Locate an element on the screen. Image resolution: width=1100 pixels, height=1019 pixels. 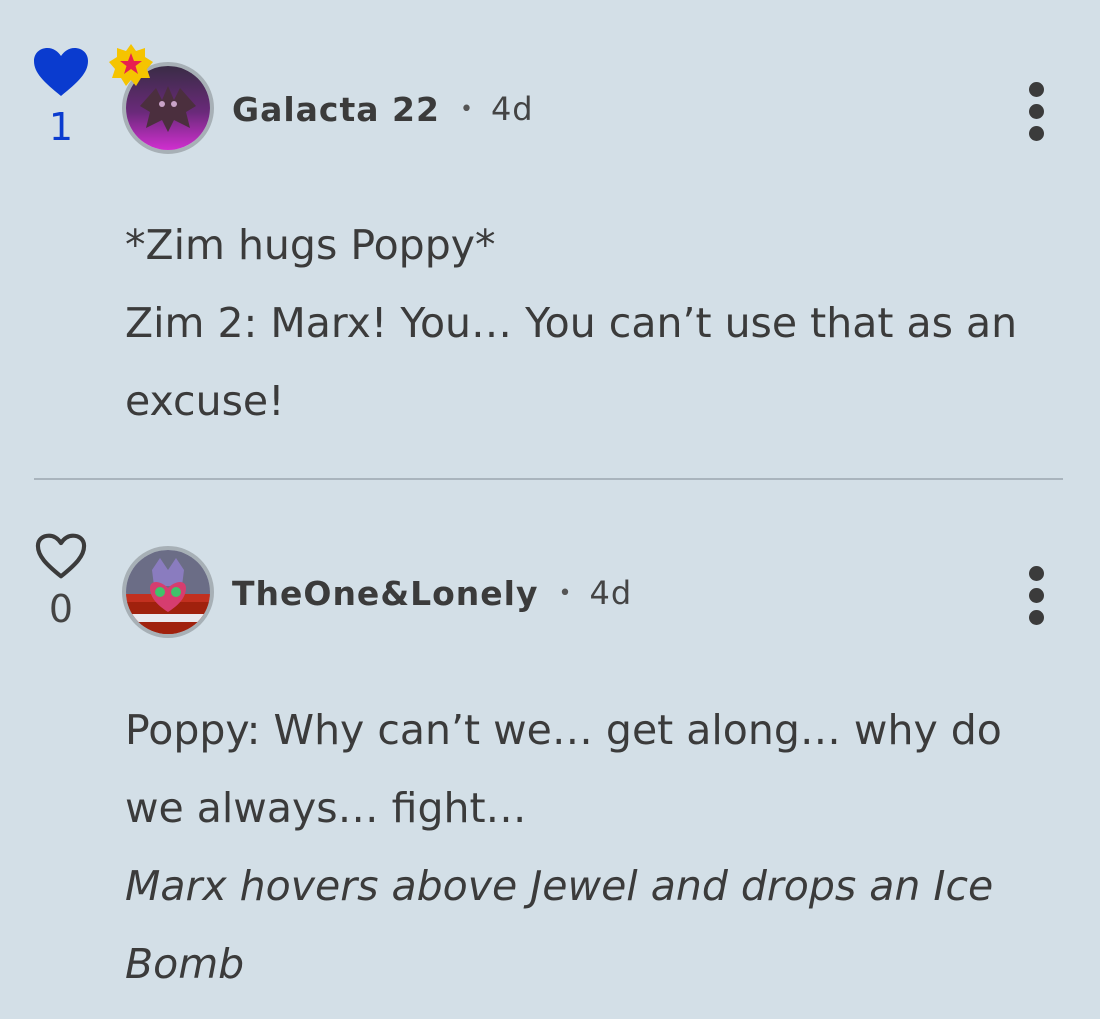
comment-line: *Zim hugs Poppy* is located at coordinates (310, 245).